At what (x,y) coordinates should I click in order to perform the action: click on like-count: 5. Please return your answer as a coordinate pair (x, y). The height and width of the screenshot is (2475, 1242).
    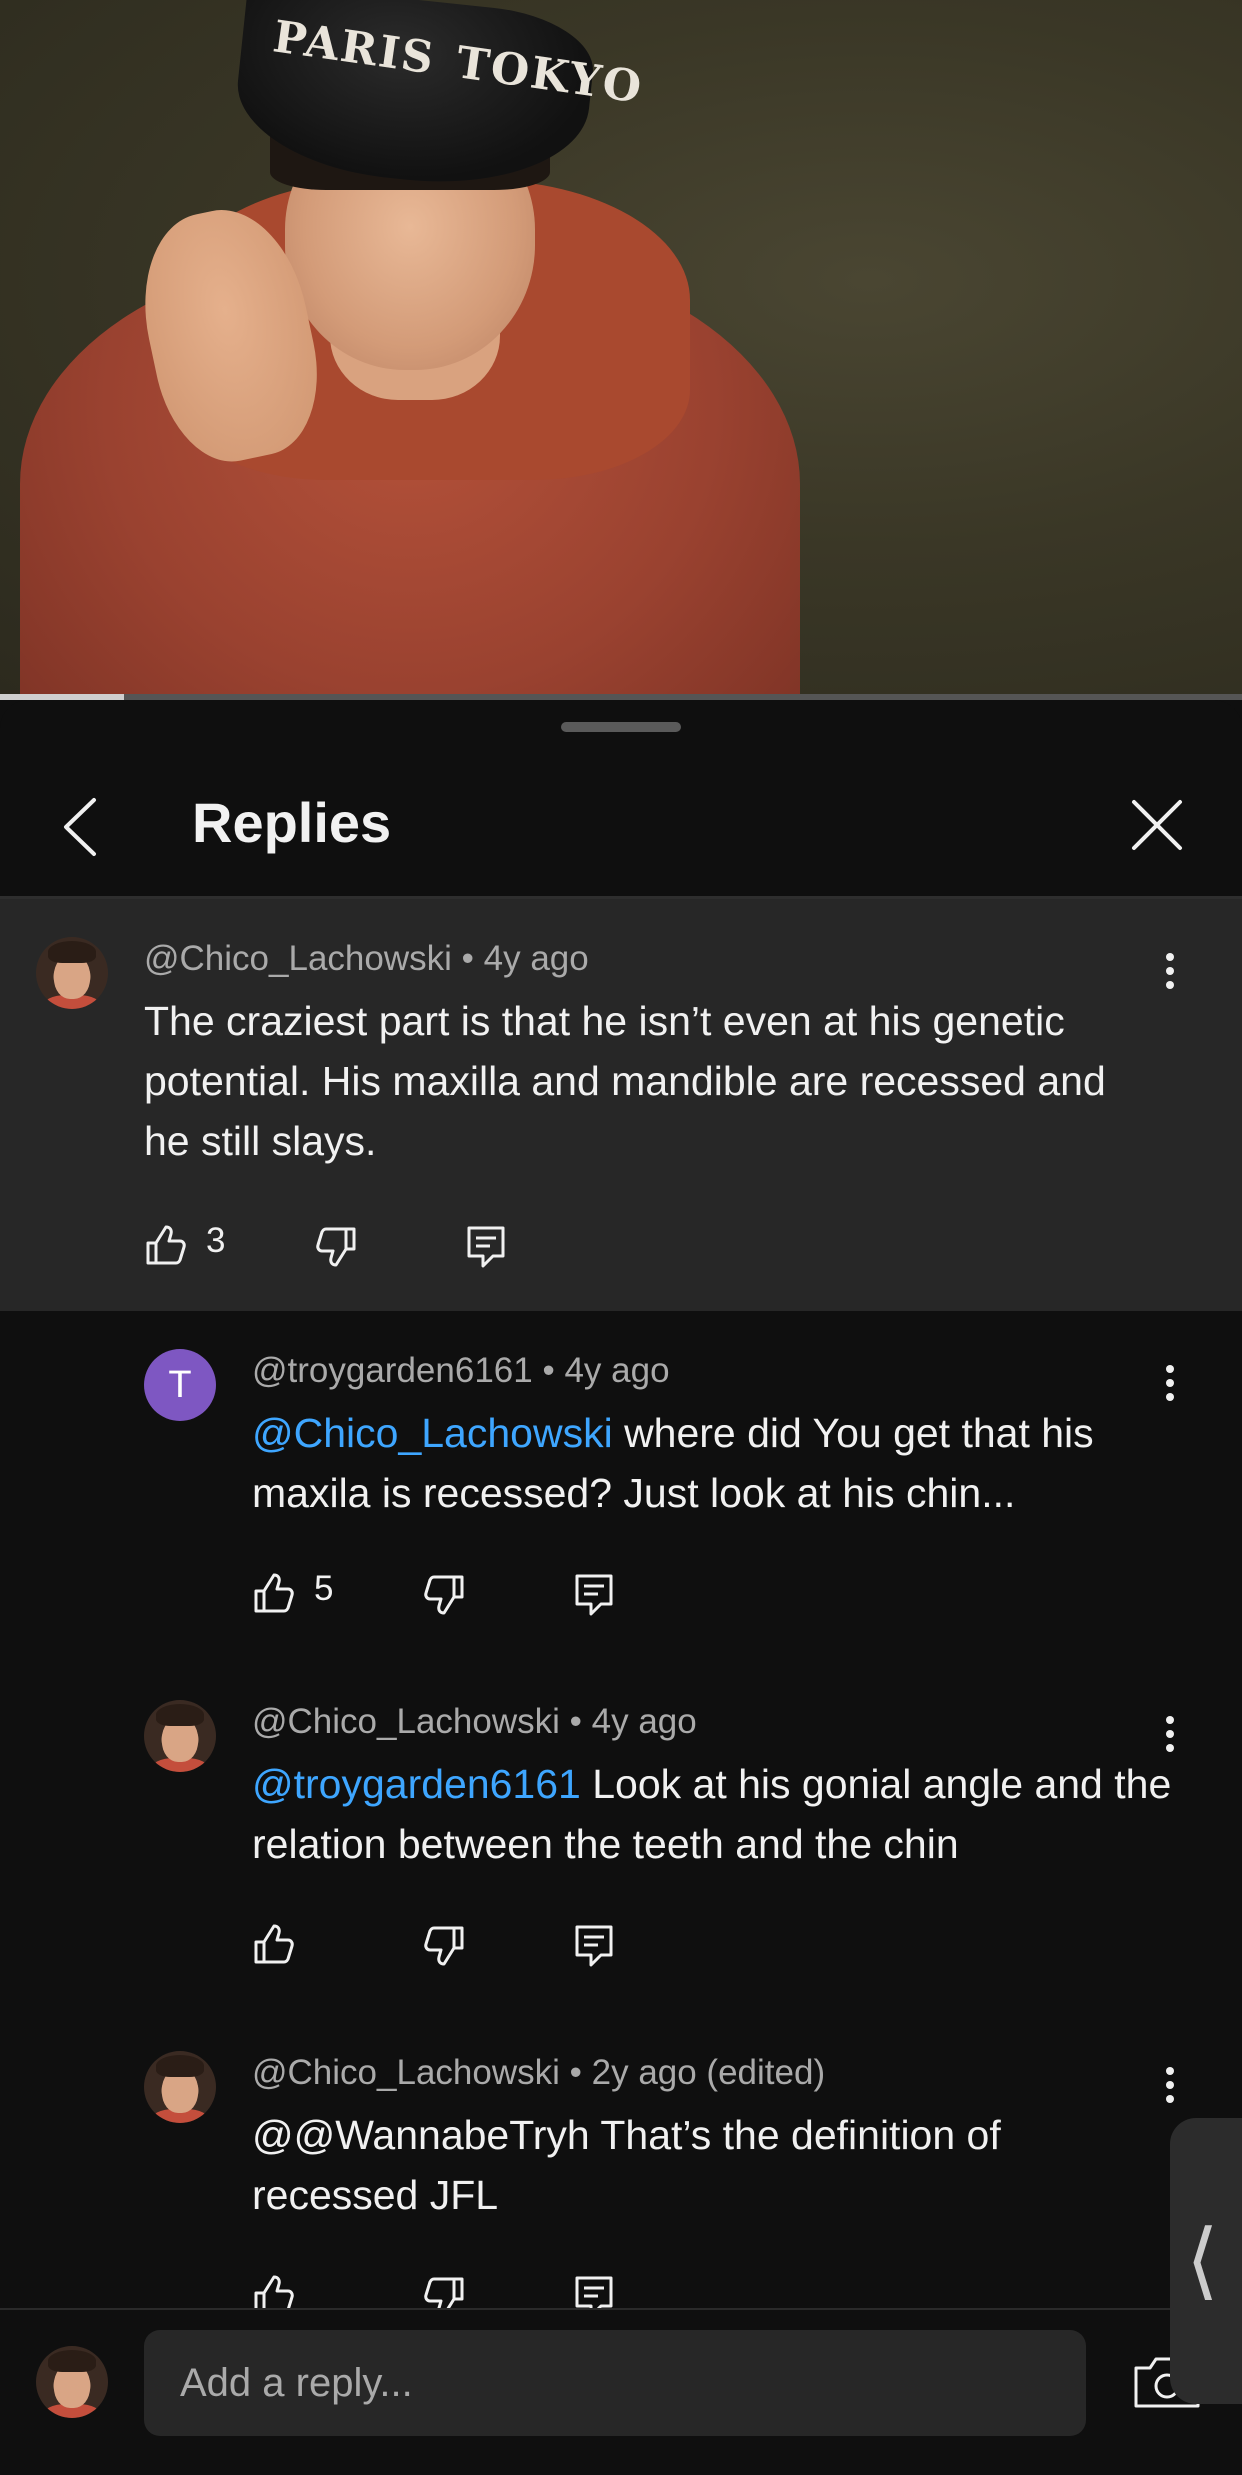
    Looking at the image, I should click on (324, 1588).